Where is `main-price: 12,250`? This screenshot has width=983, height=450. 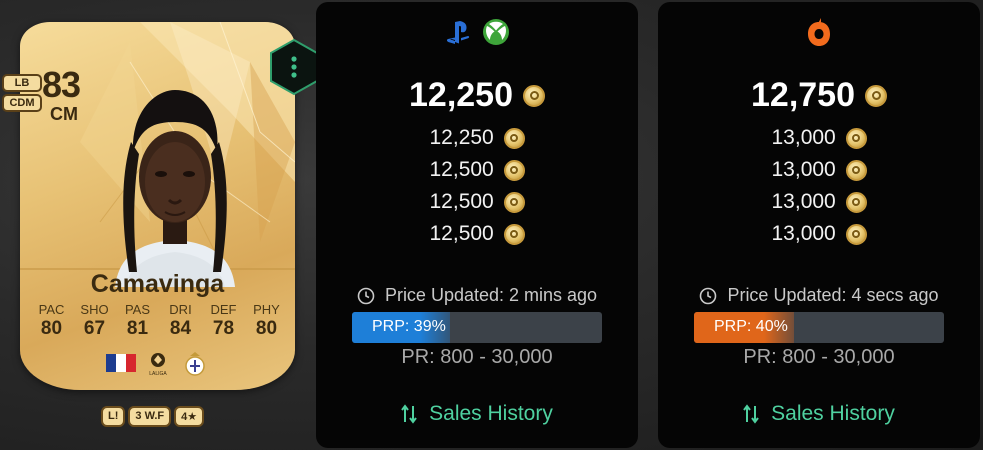
main-price: 12,250 is located at coordinates (477, 95).